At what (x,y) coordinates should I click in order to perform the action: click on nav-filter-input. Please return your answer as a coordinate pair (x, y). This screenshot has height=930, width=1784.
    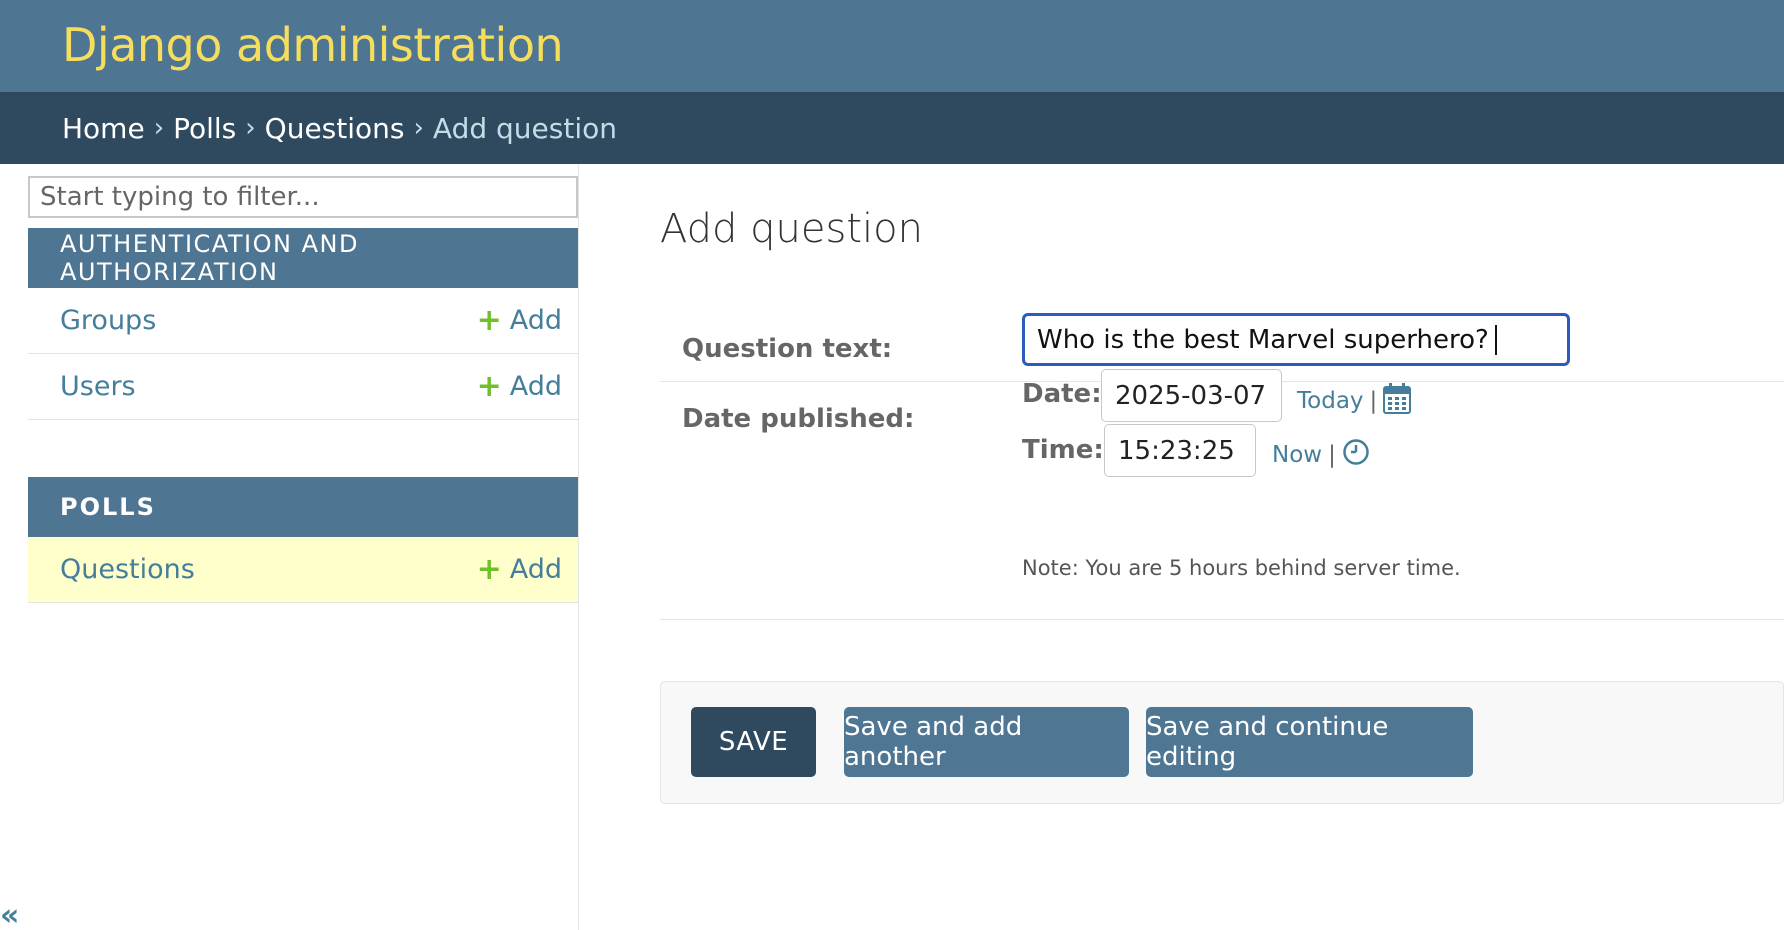
    Looking at the image, I should click on (303, 197).